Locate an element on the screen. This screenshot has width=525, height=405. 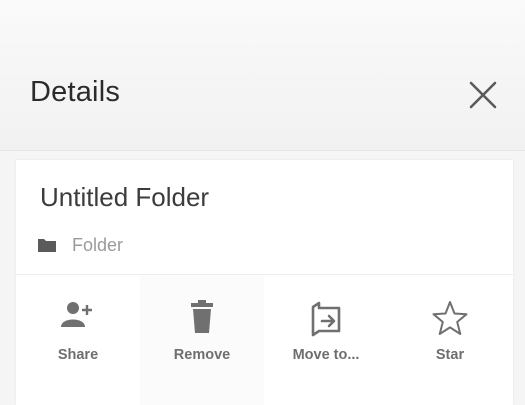
share-button: Share is located at coordinates (78, 340).